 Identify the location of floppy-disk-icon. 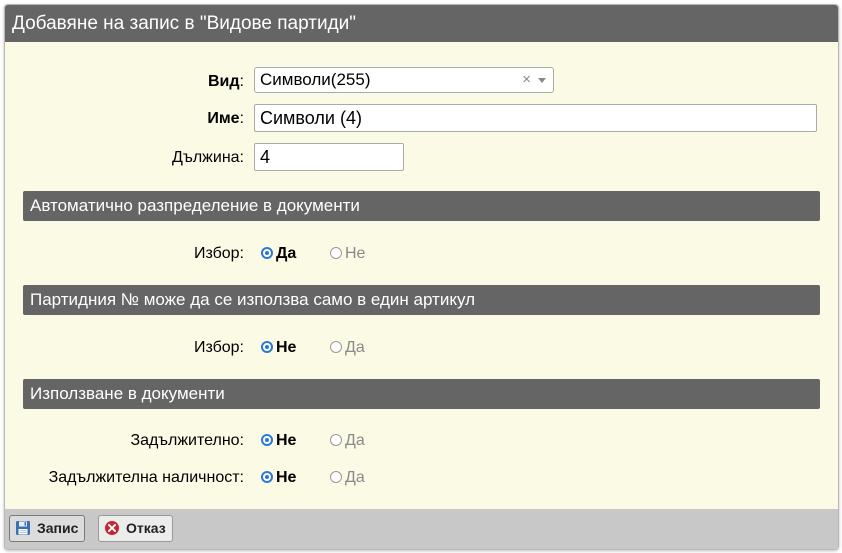
(23, 528).